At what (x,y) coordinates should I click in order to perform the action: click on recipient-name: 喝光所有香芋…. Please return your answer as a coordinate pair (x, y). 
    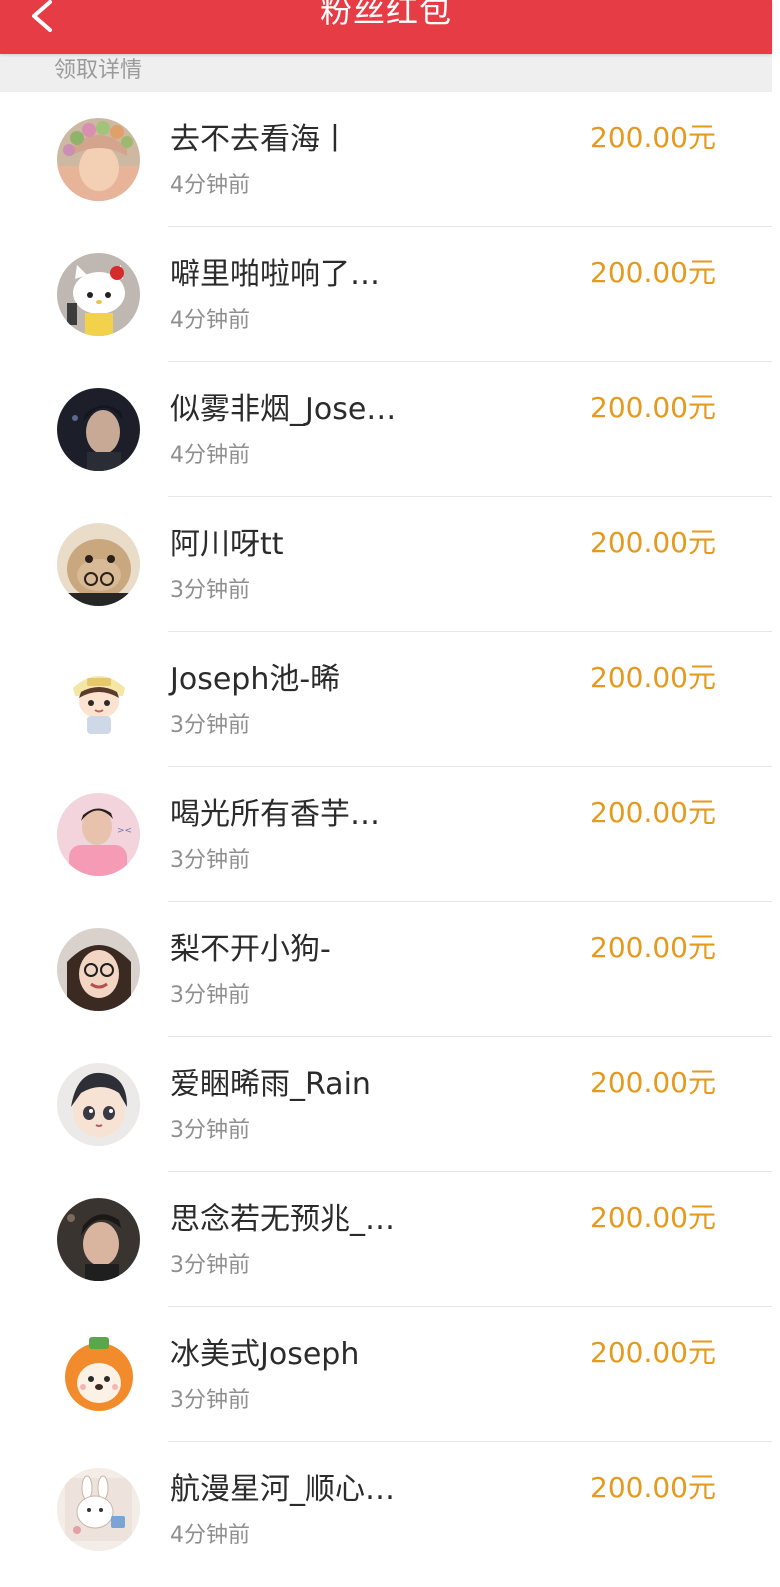
    Looking at the image, I should click on (275, 814).